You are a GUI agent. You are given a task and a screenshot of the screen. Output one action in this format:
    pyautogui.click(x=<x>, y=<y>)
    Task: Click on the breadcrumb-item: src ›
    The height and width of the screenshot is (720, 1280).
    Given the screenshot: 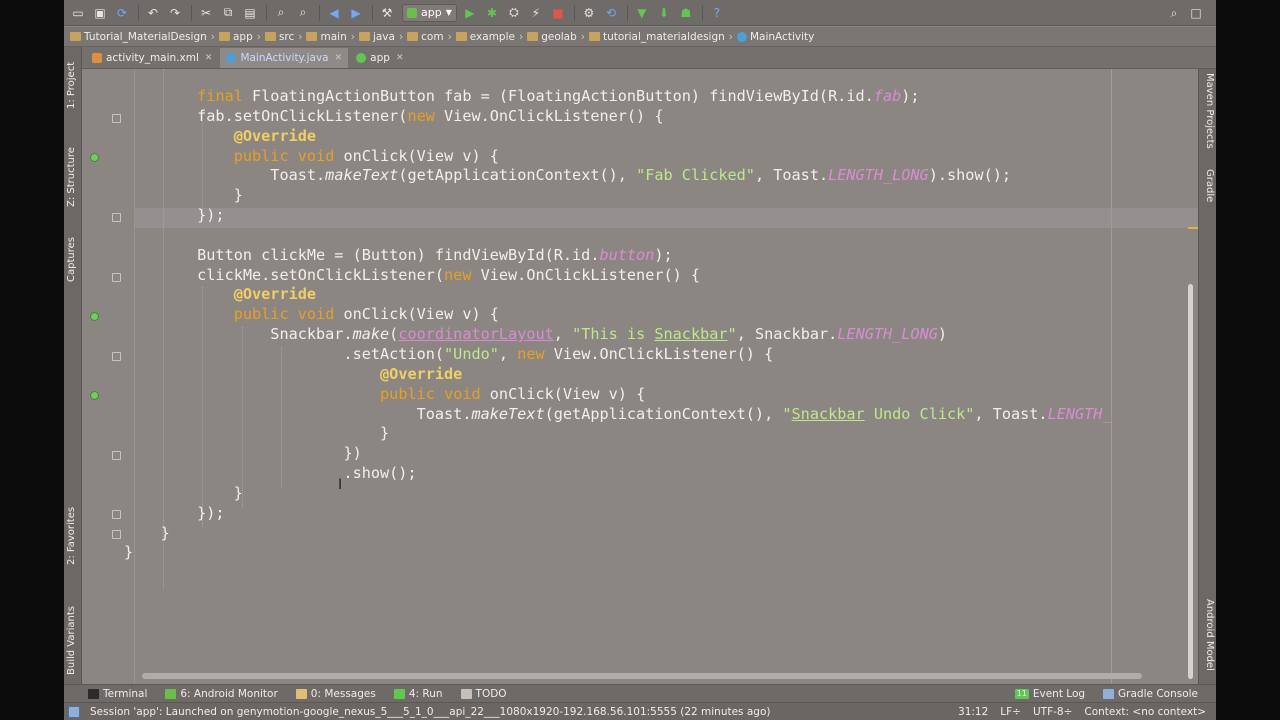 What is the action you would take?
    pyautogui.click(x=283, y=37)
    